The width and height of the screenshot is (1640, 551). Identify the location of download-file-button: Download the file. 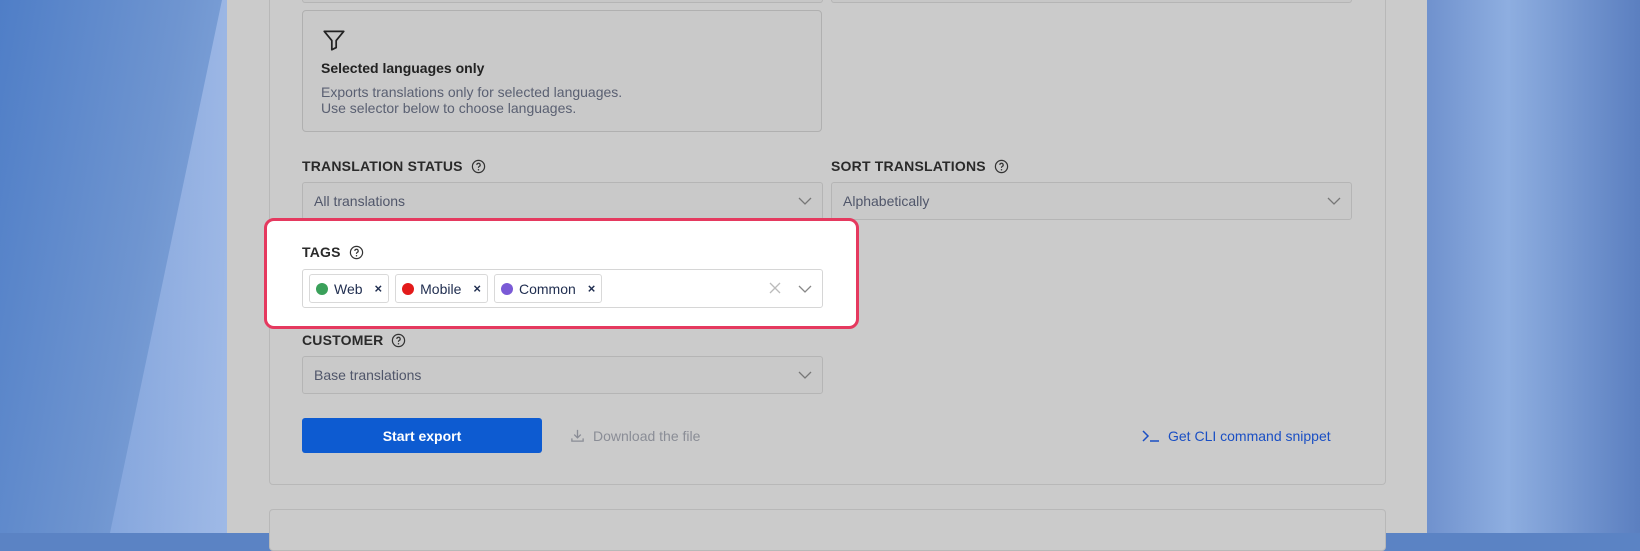
(635, 435).